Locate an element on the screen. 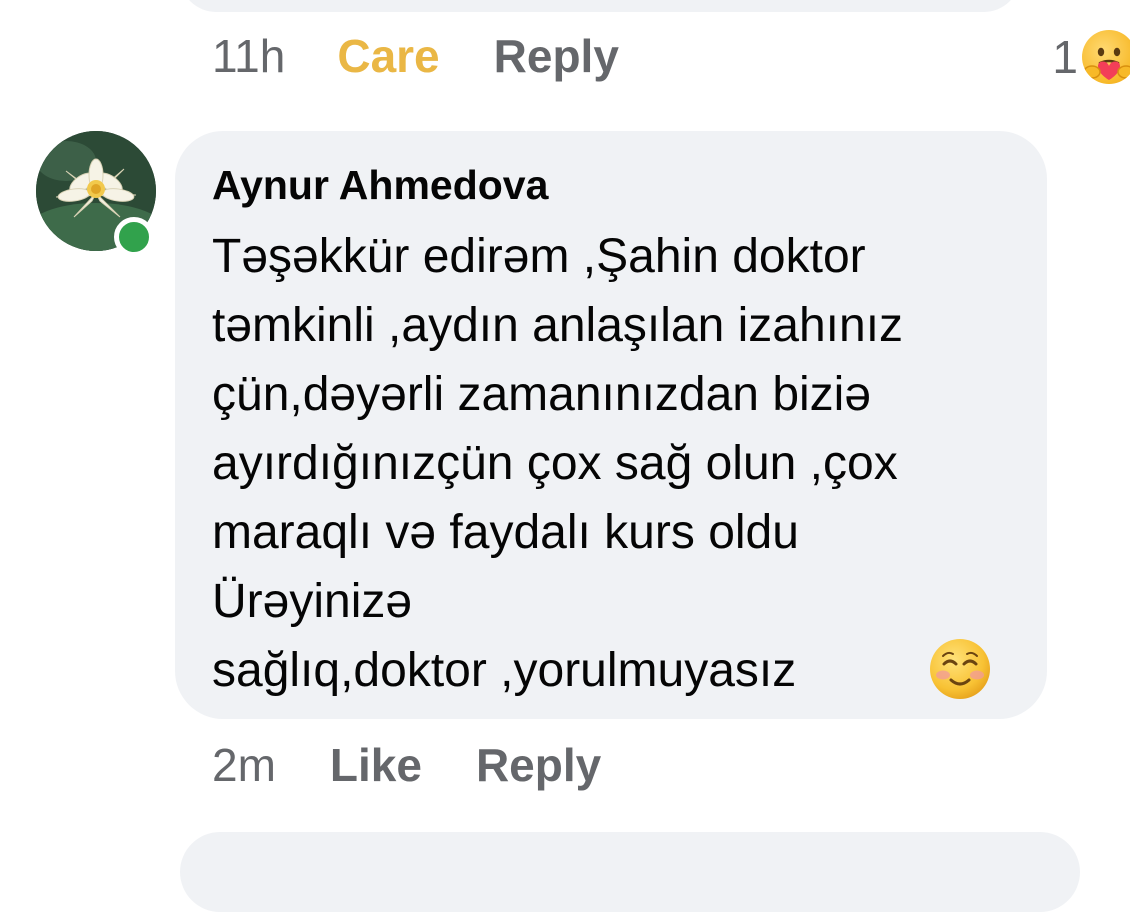 The image size is (1130, 912). next-comment-bubble is located at coordinates (630, 872).